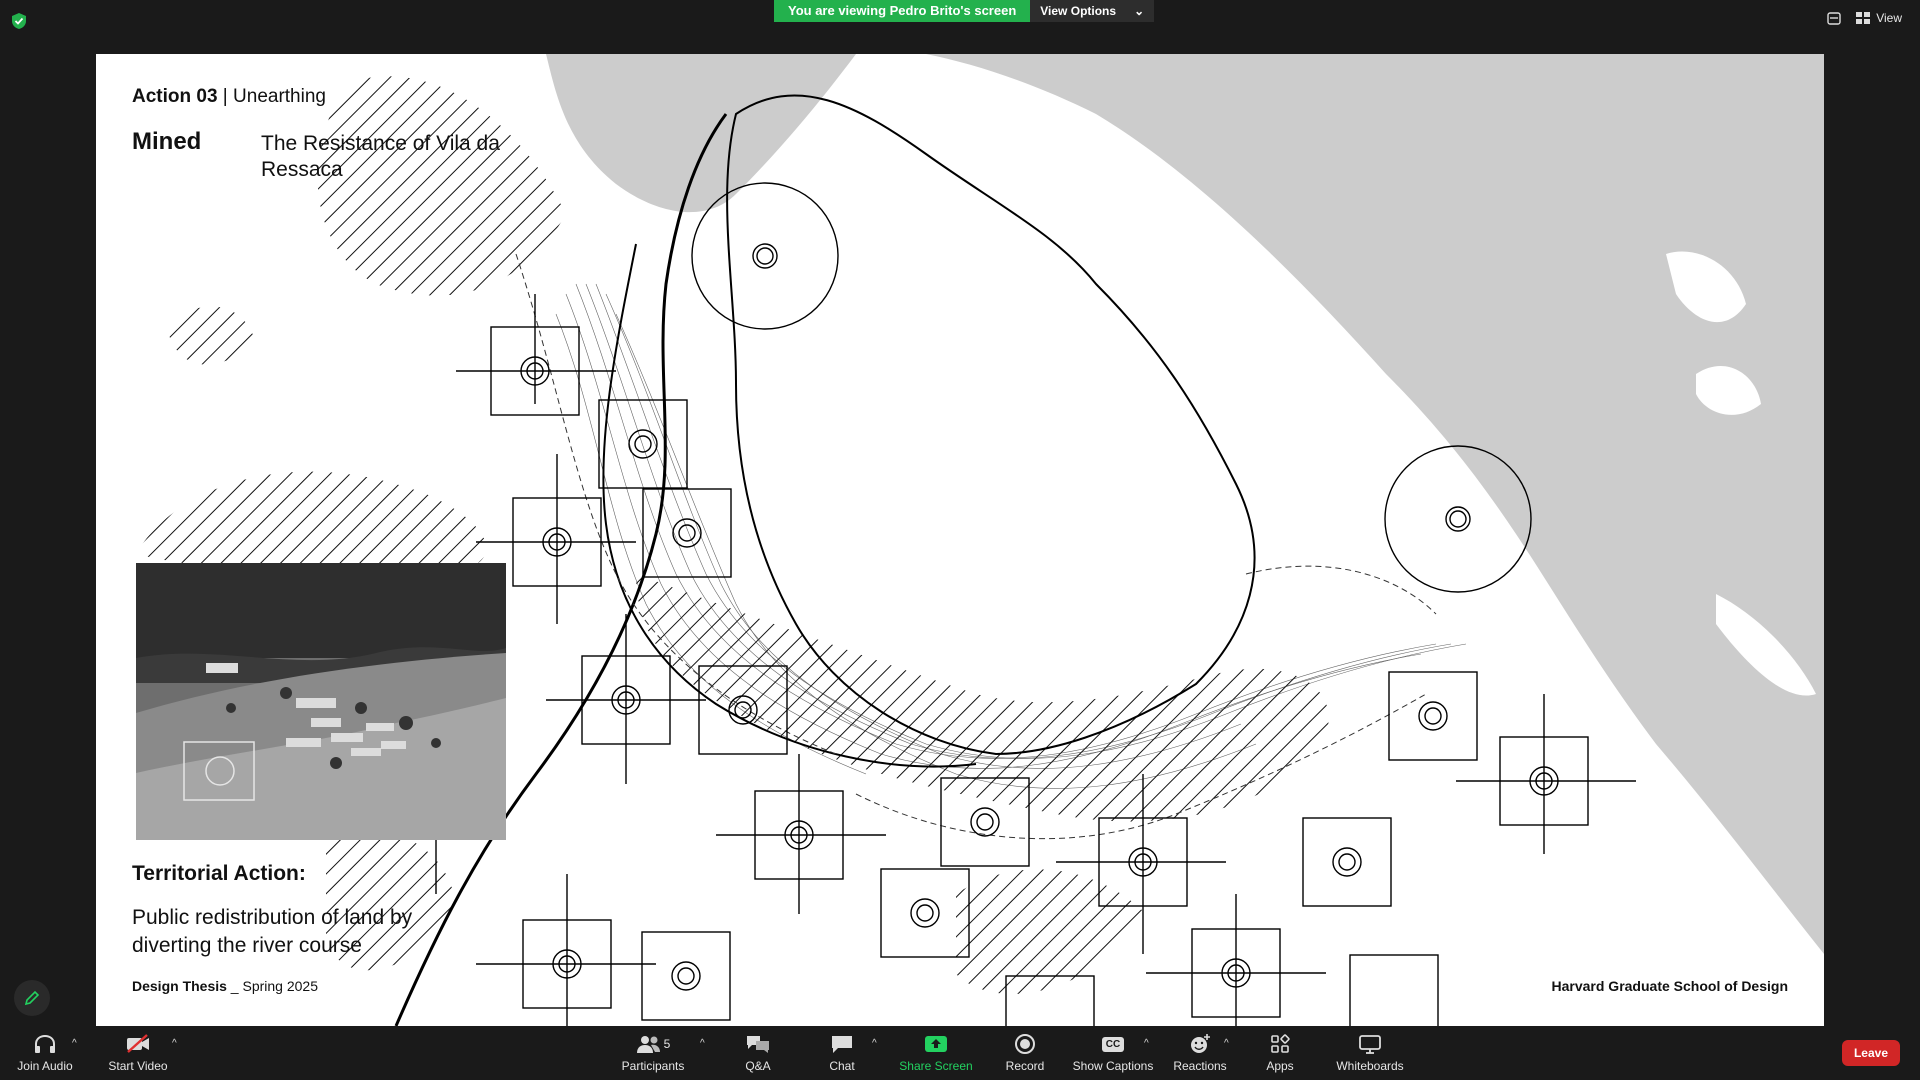 The image size is (1920, 1080). Describe the element at coordinates (1200, 1066) in the screenshot. I see `reactions-label: Reactions` at that location.